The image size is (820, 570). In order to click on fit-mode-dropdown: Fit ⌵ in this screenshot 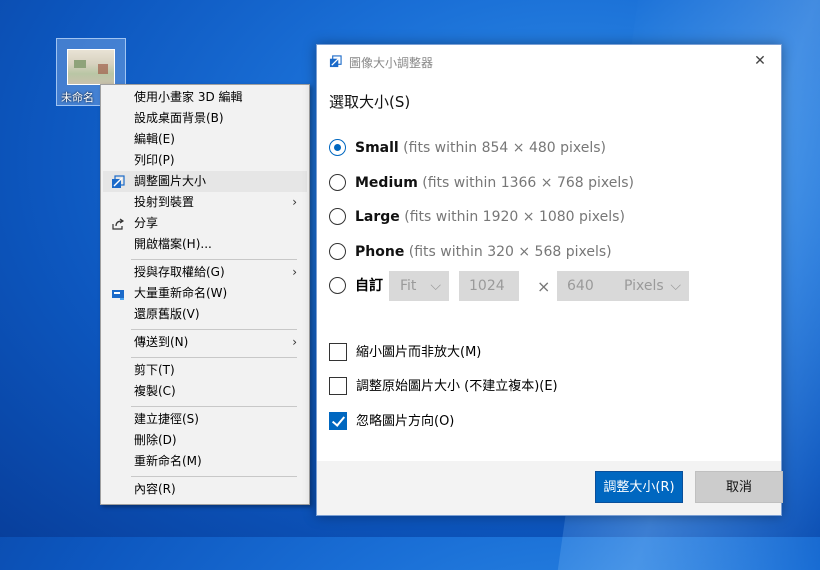, I will do `click(419, 286)`.